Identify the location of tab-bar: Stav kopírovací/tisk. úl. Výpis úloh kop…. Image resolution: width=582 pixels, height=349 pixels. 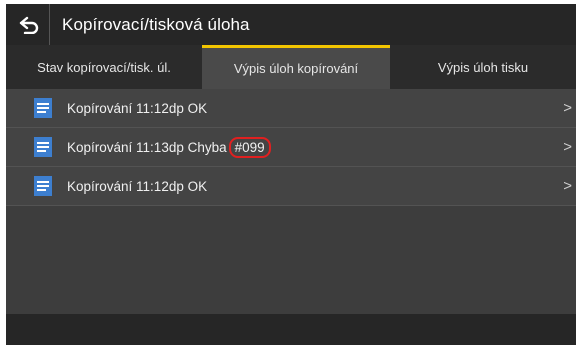
(291, 67).